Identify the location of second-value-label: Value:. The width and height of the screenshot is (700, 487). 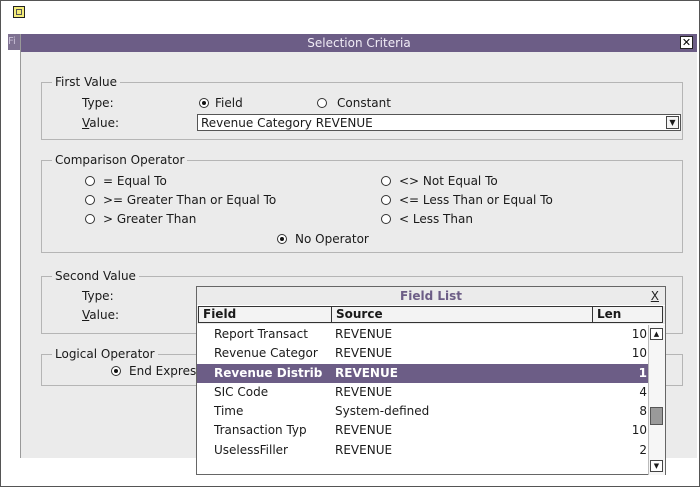
(100, 315).